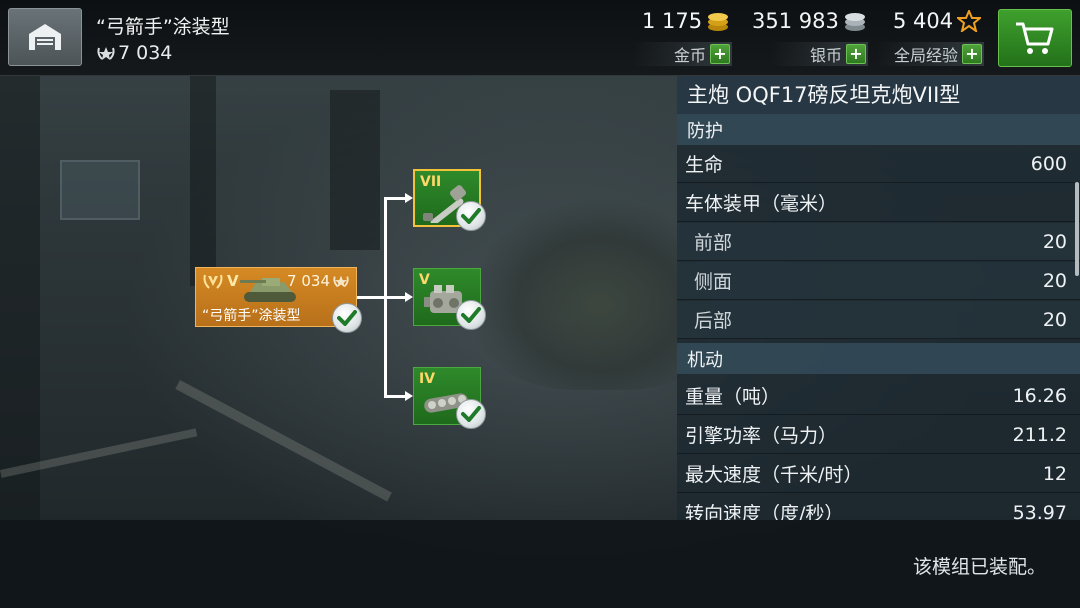 The width and height of the screenshot is (1080, 608). I want to click on stat-row-engine-power: 引擎功率（马力） 211.2, so click(878, 435).